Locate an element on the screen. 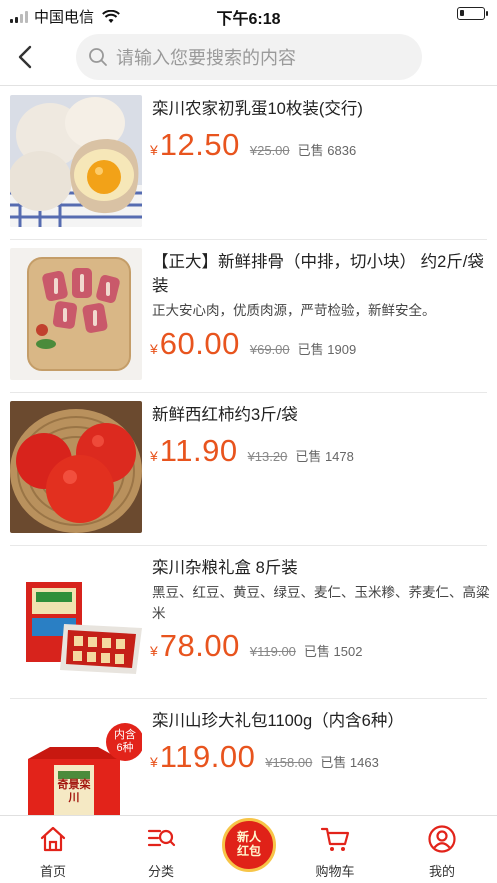  original-price: ¥69.00 is located at coordinates (269, 349).